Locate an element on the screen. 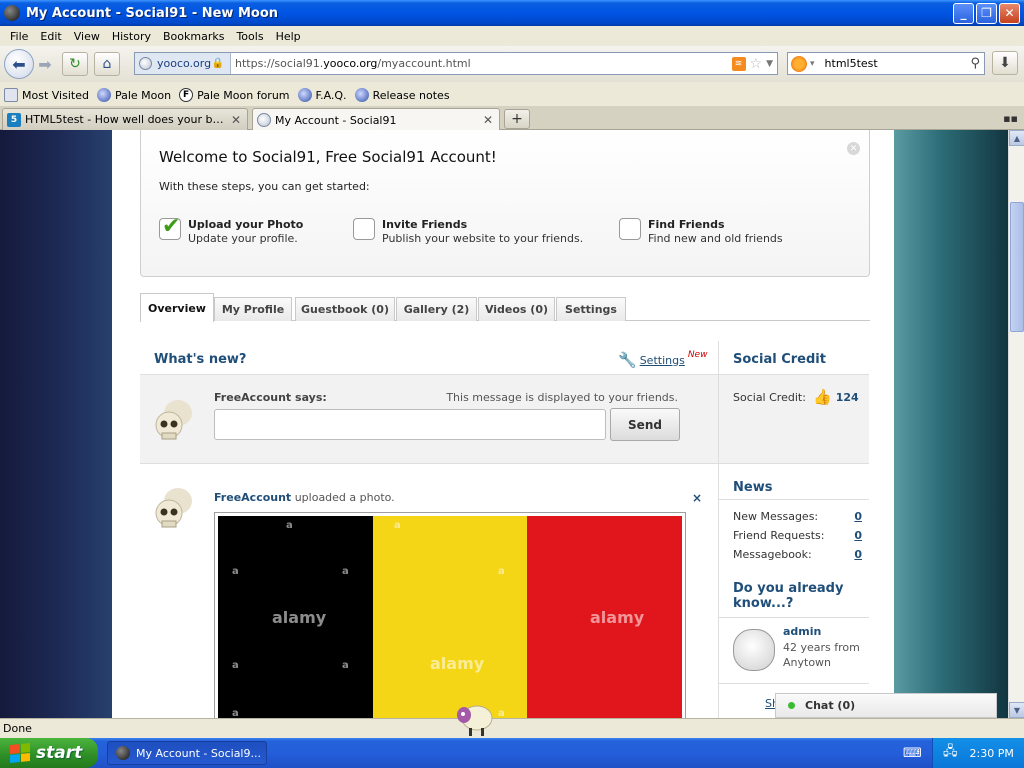 This screenshot has width=1024, height=768. search-engine-dropdown-icon: ▾ is located at coordinates (812, 64).